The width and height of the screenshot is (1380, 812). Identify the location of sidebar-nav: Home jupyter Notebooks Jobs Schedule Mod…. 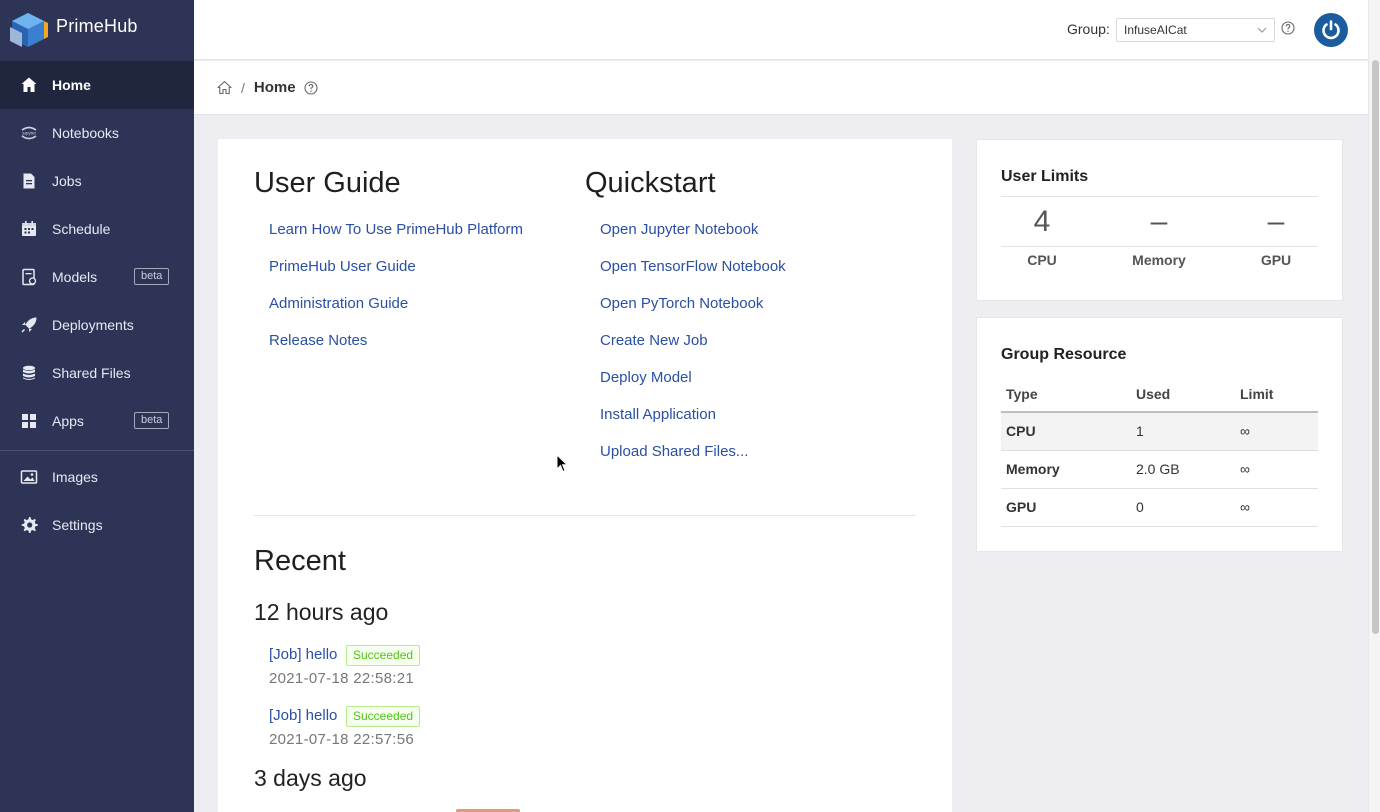
(97, 253).